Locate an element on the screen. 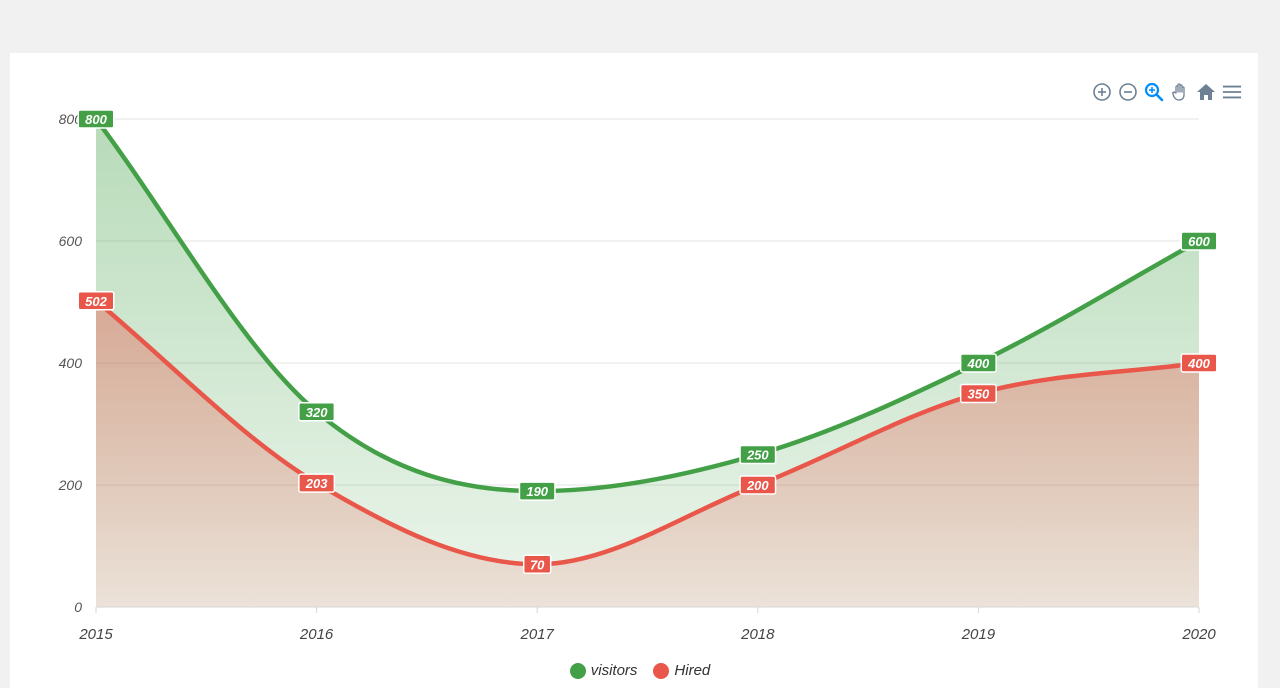 The height and width of the screenshot is (688, 1280). menu-icon is located at coordinates (1232, 92).